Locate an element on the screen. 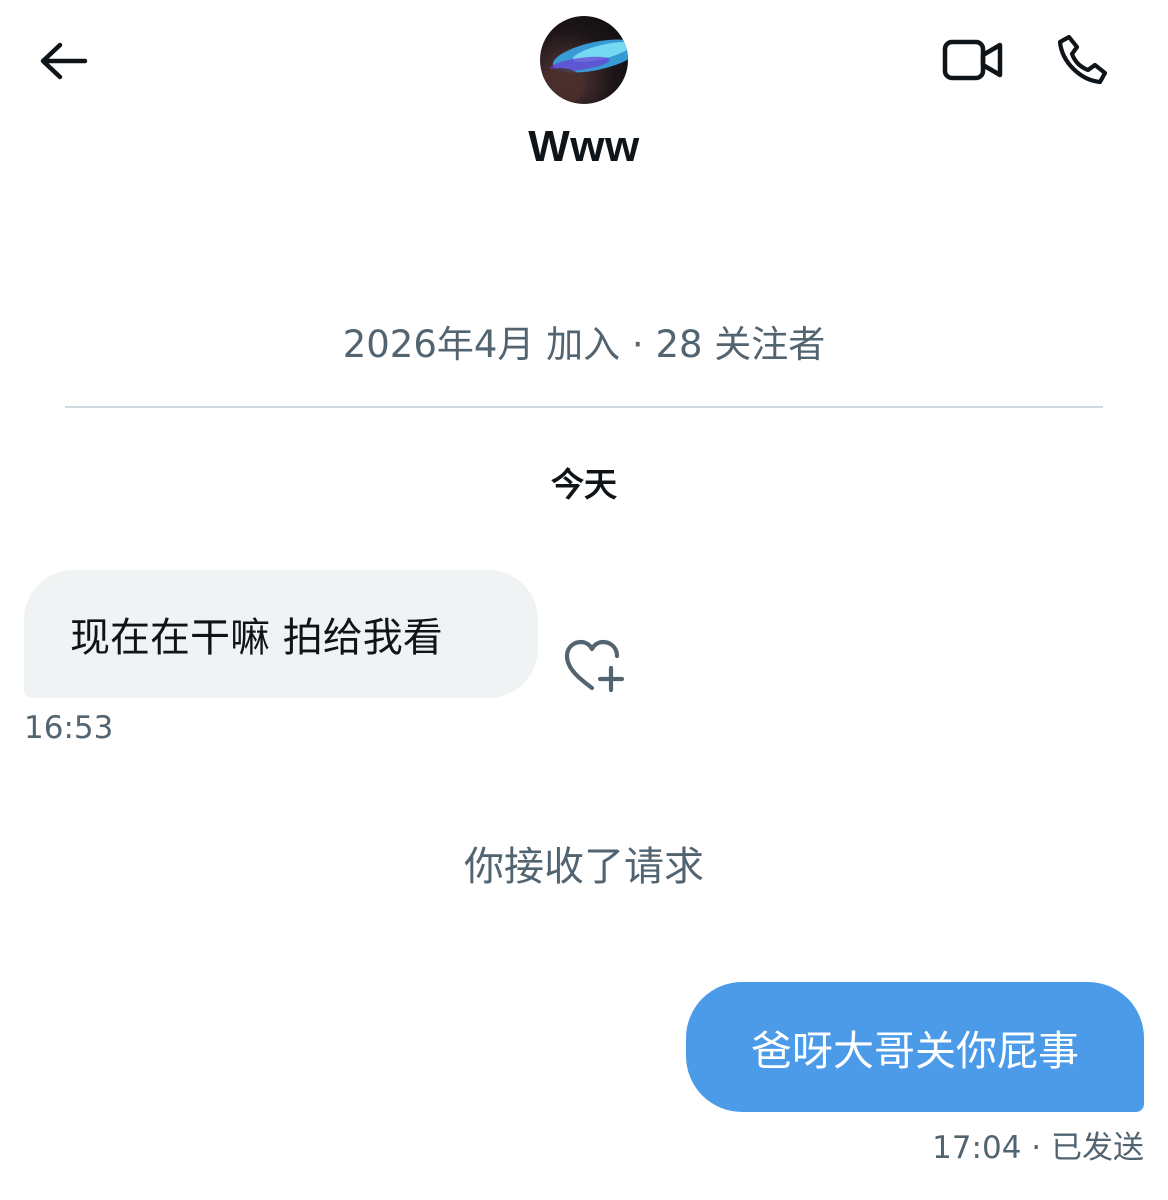 This screenshot has height=1200, width=1168. message-status: 17:04 · 已发送 is located at coordinates (1038, 1144).